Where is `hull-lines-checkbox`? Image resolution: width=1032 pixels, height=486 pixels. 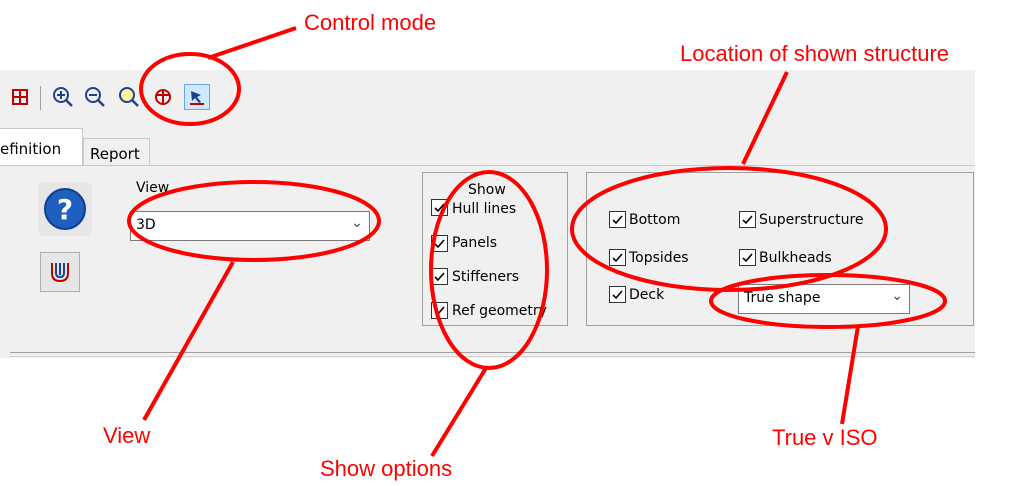
hull-lines-checkbox is located at coordinates (439, 207).